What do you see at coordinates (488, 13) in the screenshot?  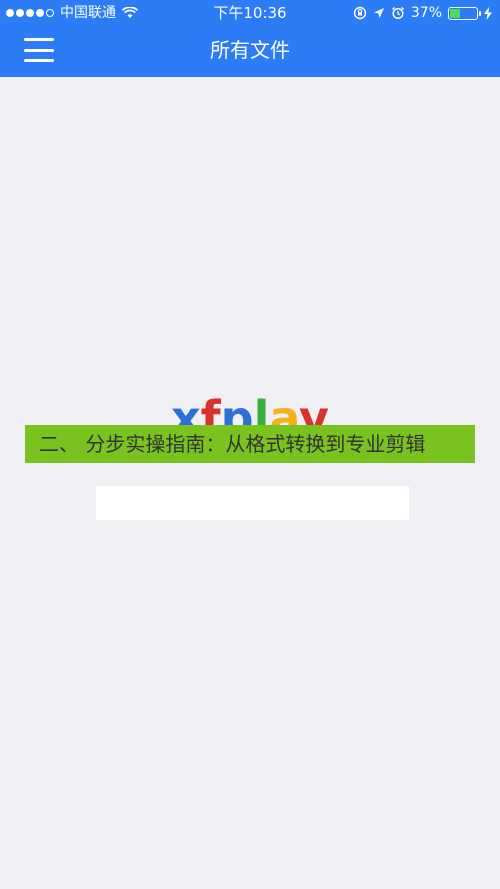 I see `charging-bolt-icon` at bounding box center [488, 13].